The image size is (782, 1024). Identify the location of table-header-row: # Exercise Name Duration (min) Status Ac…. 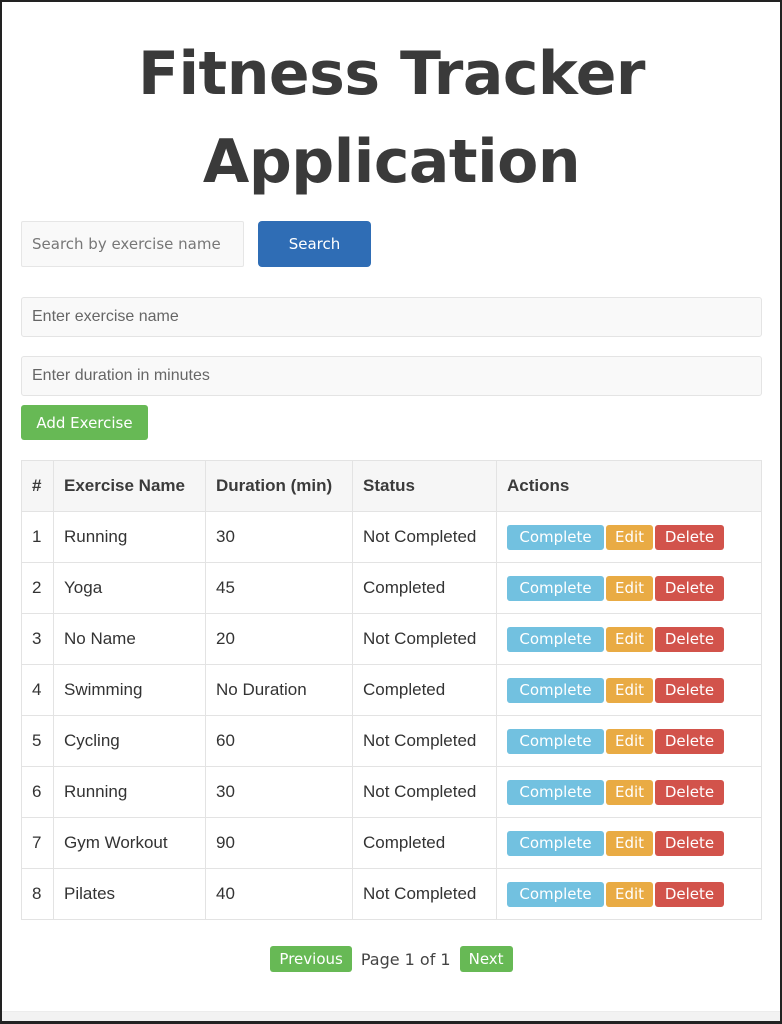
(391, 486).